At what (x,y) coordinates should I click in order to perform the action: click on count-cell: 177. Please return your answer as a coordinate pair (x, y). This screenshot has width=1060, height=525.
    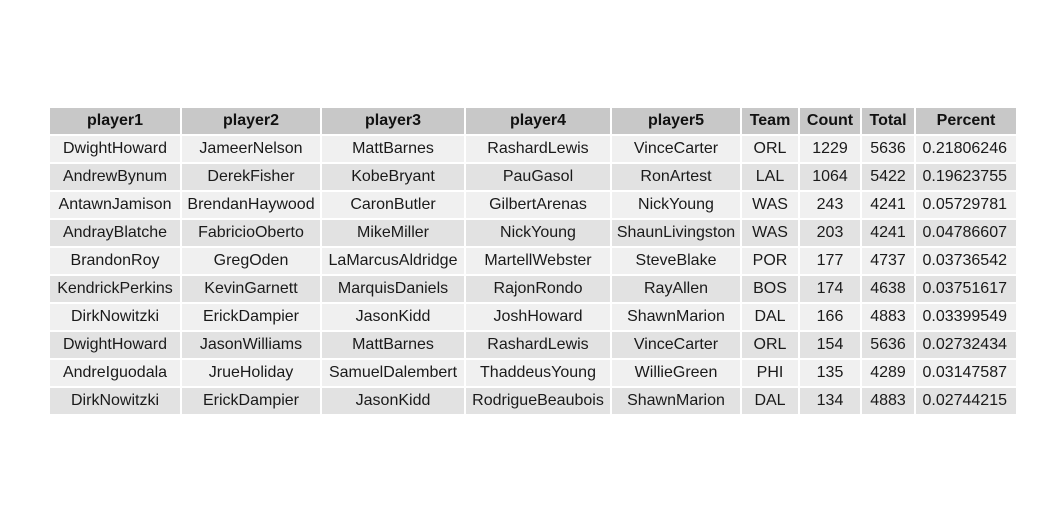
    Looking at the image, I should click on (830, 261).